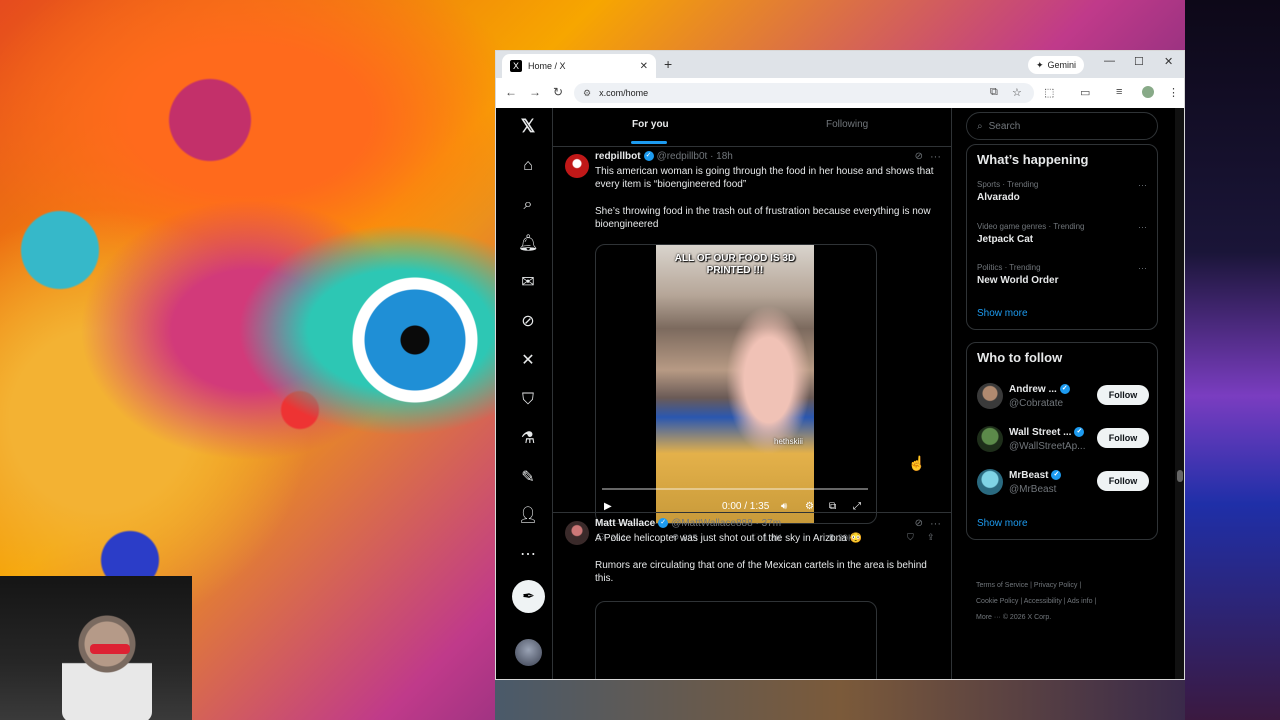 The height and width of the screenshot is (720, 1280). What do you see at coordinates (1017, 92) in the screenshot?
I see `bookmark-star-icon: ☆` at bounding box center [1017, 92].